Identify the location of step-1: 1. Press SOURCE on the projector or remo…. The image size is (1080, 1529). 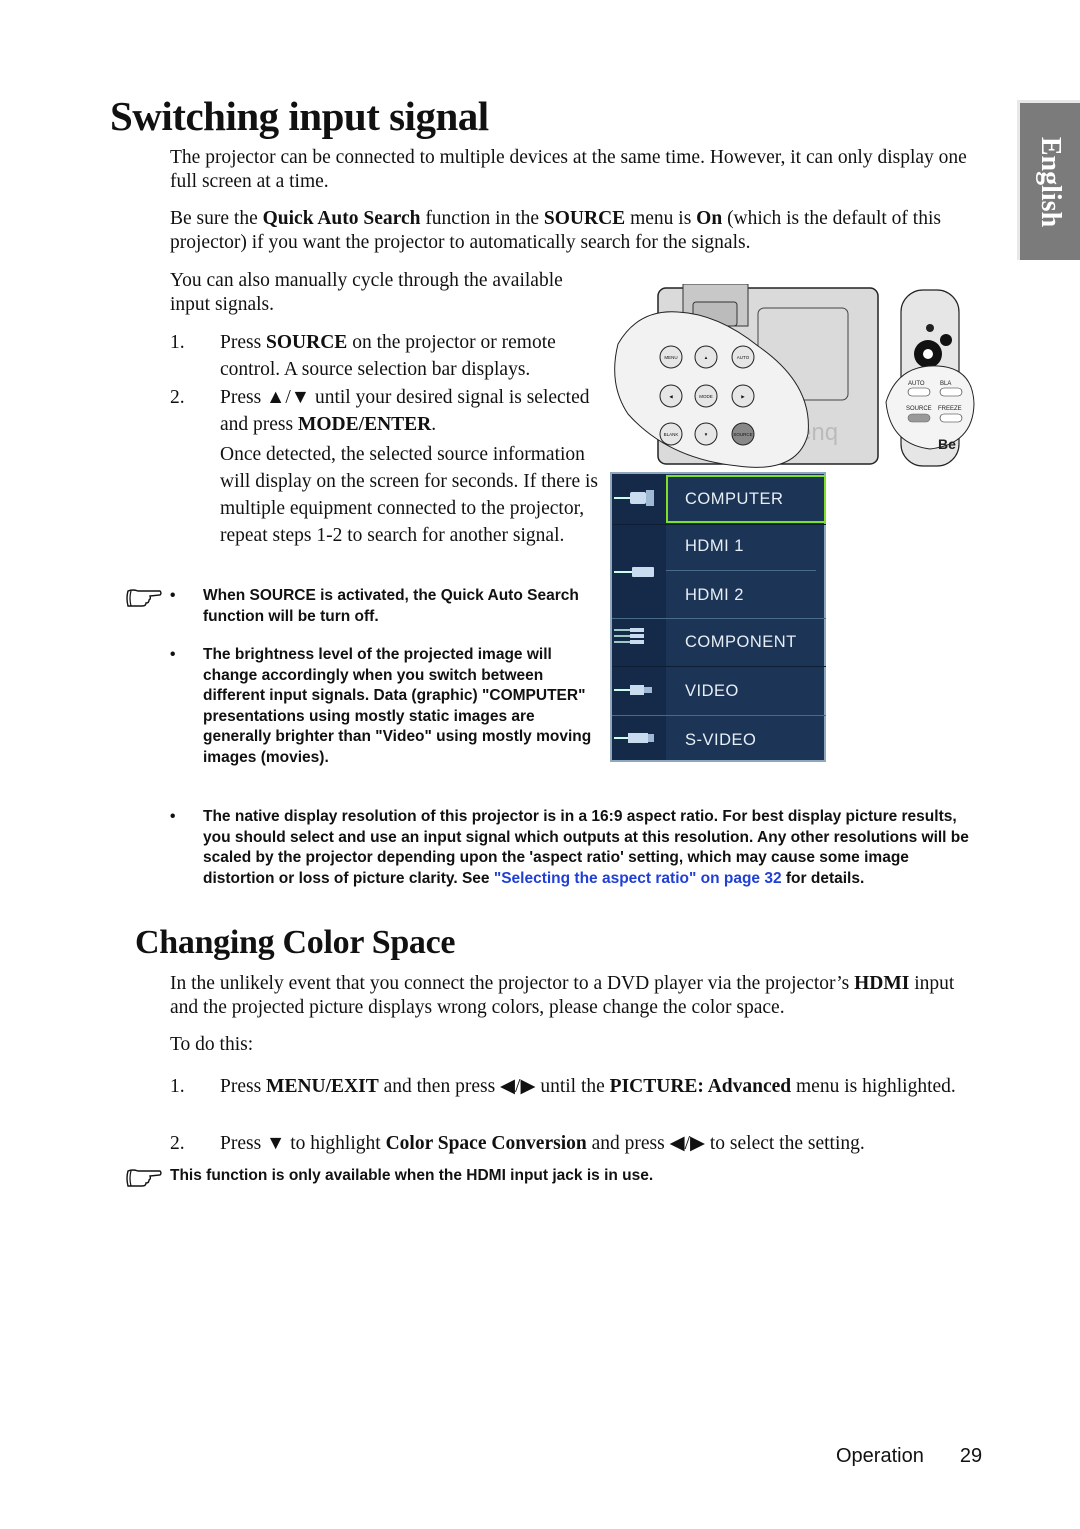
(385, 356).